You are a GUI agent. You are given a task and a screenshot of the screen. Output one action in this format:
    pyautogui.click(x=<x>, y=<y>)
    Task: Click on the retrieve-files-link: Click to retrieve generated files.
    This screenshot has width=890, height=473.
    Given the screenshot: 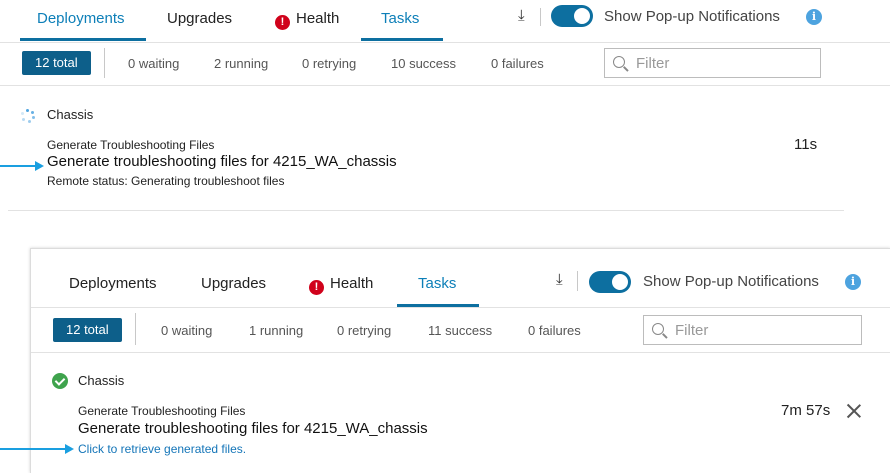 What is the action you would take?
    pyautogui.click(x=162, y=449)
    